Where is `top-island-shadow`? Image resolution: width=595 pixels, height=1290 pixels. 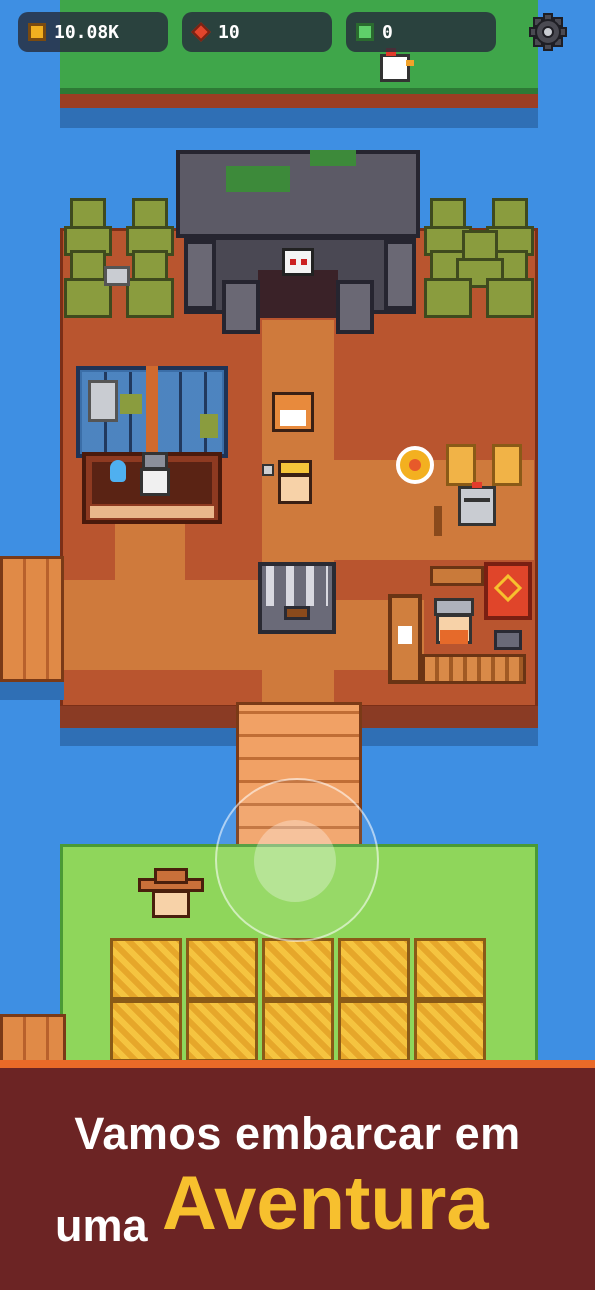
top-island-shadow is located at coordinates (299, 118).